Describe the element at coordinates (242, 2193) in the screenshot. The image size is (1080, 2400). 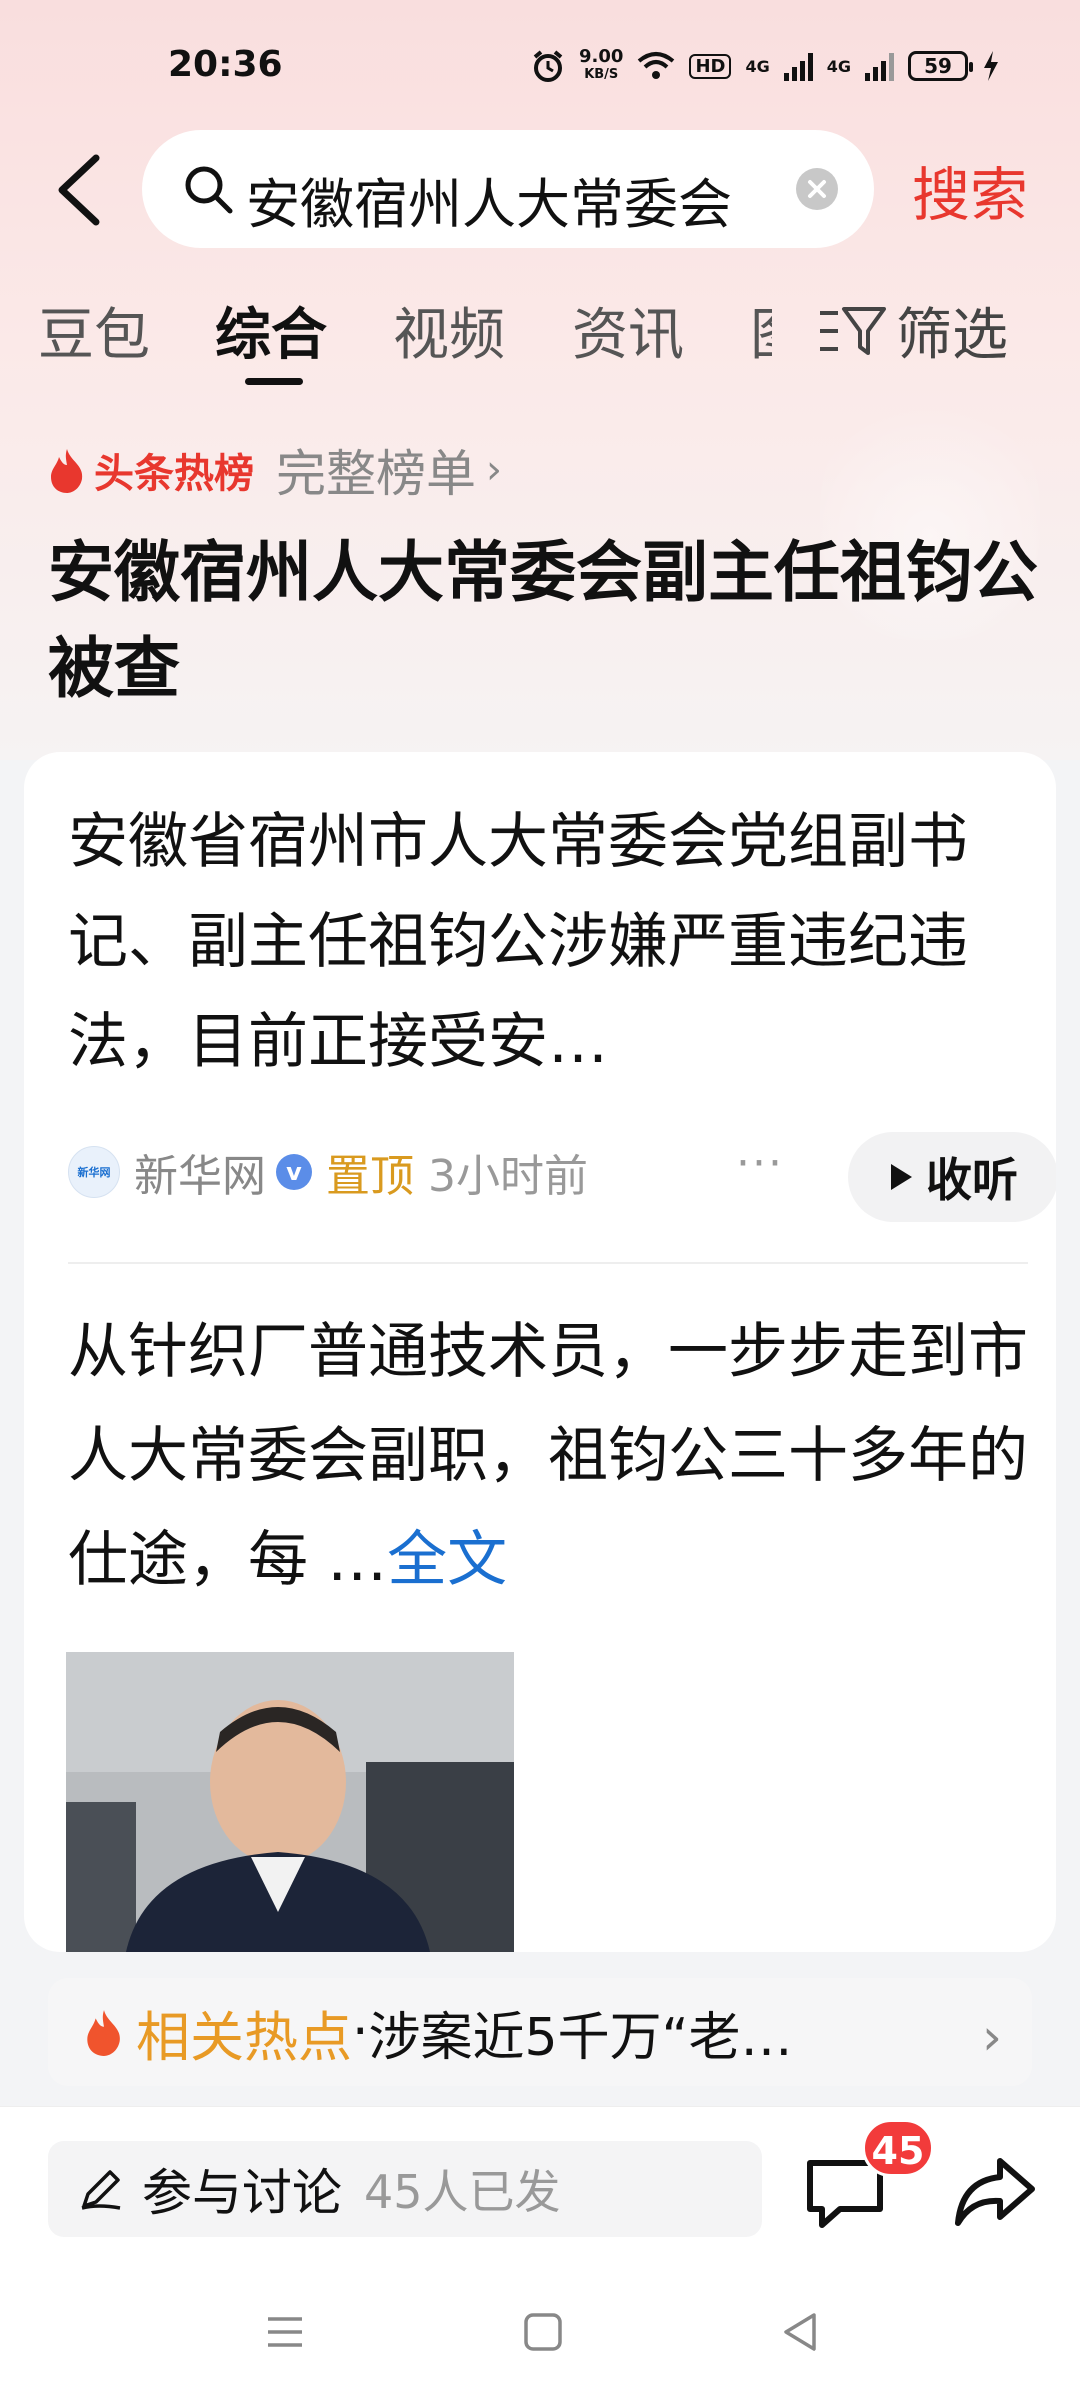
I see `discuss-label: 参与讨论` at that location.